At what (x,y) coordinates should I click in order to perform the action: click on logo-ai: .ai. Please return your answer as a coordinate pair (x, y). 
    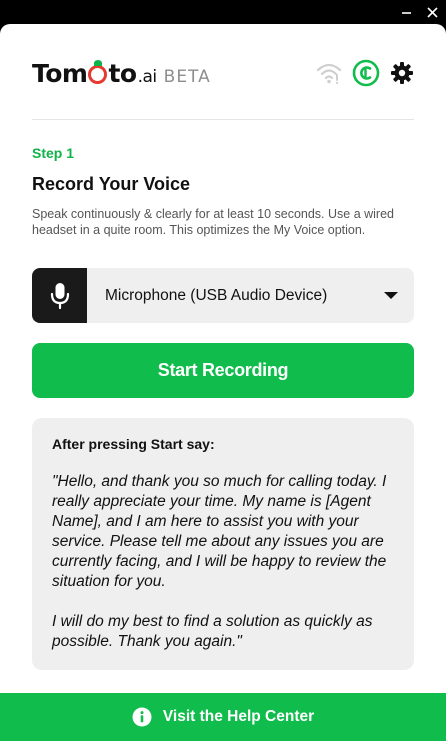
    Looking at the image, I should click on (147, 76).